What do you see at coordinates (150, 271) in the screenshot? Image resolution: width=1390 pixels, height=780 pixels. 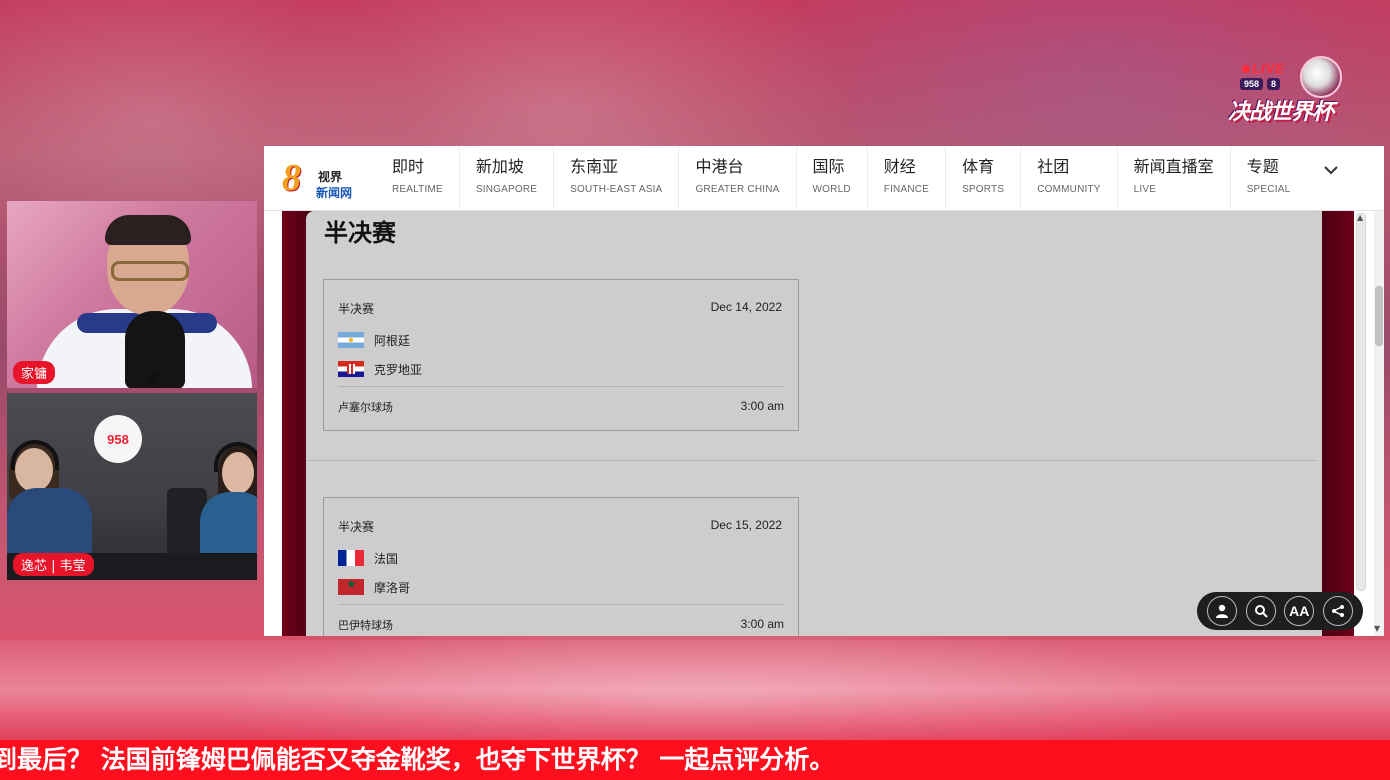 I see `host-glasses` at bounding box center [150, 271].